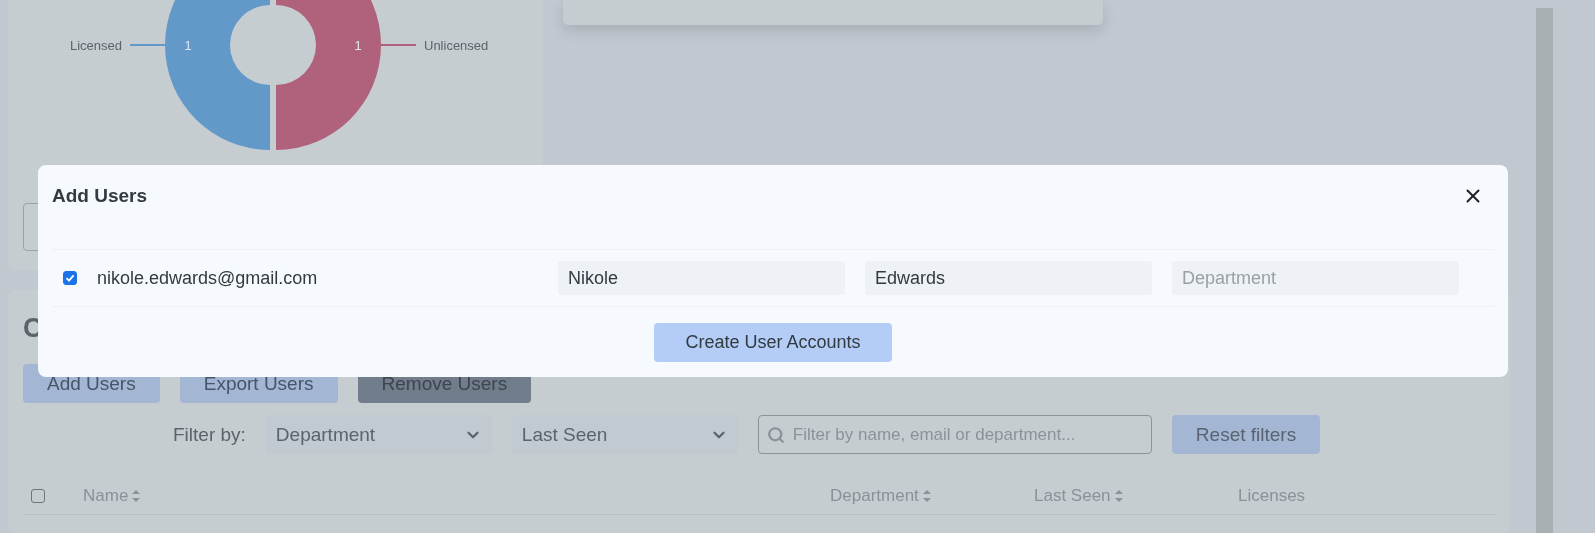  What do you see at coordinates (701, 278) in the screenshot?
I see `first-name-field: Nikole` at bounding box center [701, 278].